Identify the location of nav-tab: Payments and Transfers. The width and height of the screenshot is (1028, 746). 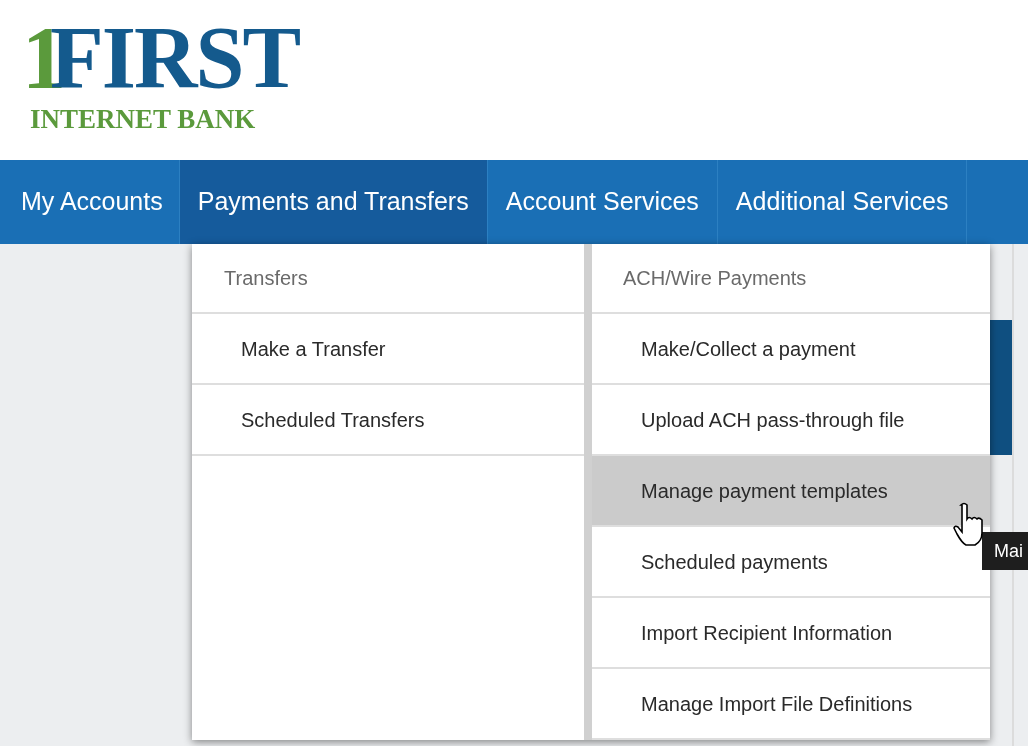
(333, 202).